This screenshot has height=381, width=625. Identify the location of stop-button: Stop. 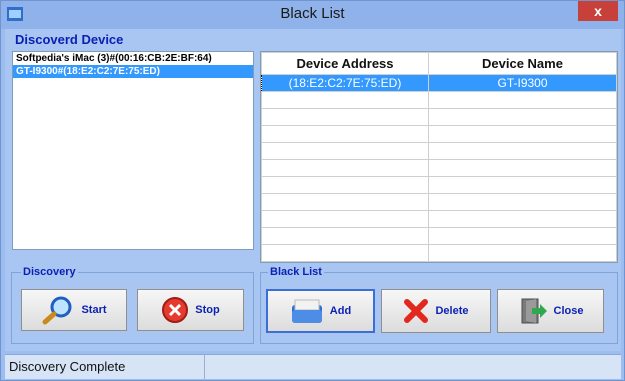
(190, 310).